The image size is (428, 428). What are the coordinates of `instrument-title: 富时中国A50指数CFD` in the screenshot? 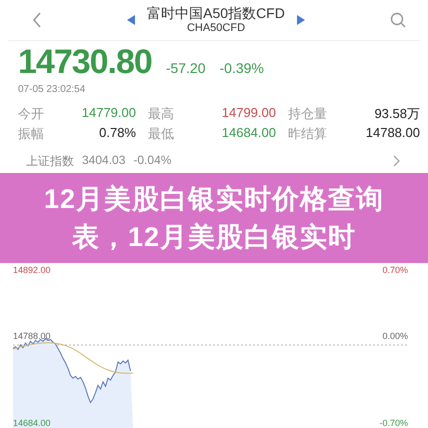 It's located at (216, 13).